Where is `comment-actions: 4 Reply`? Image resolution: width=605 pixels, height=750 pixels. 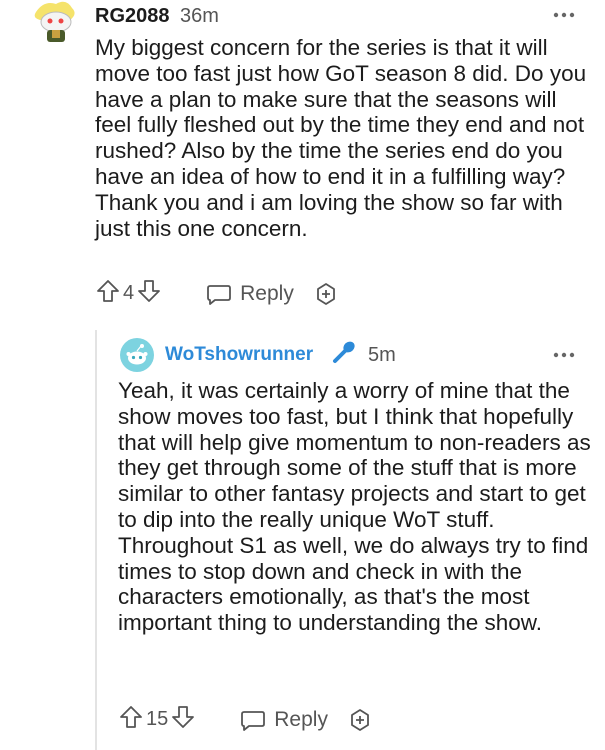
comment-actions: 4 Reply is located at coordinates (216, 293).